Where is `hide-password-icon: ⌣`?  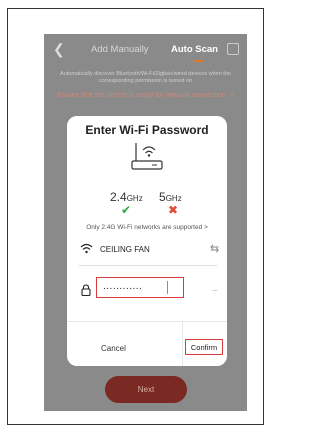
hide-password-icon: ⌣ is located at coordinates (215, 290).